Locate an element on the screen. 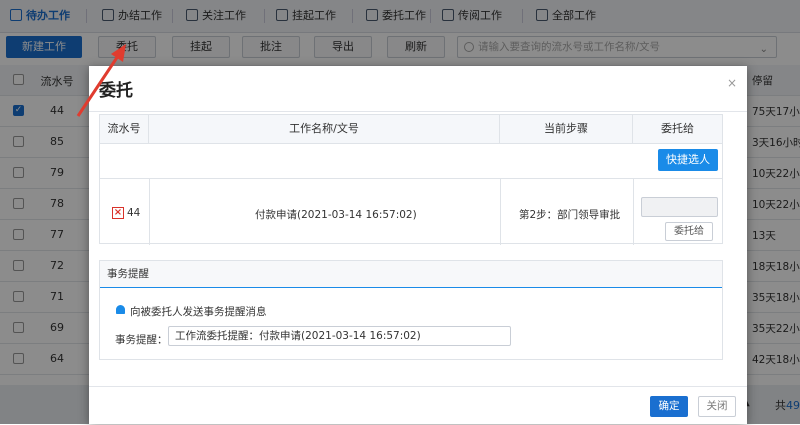 This screenshot has height=425, width=800. arrow-head is located at coordinates (118, 53).